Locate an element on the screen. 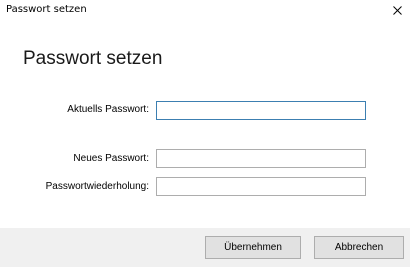 This screenshot has height=267, width=410. dialog-footer: Übernehmen Abbrechen is located at coordinates (205, 247).